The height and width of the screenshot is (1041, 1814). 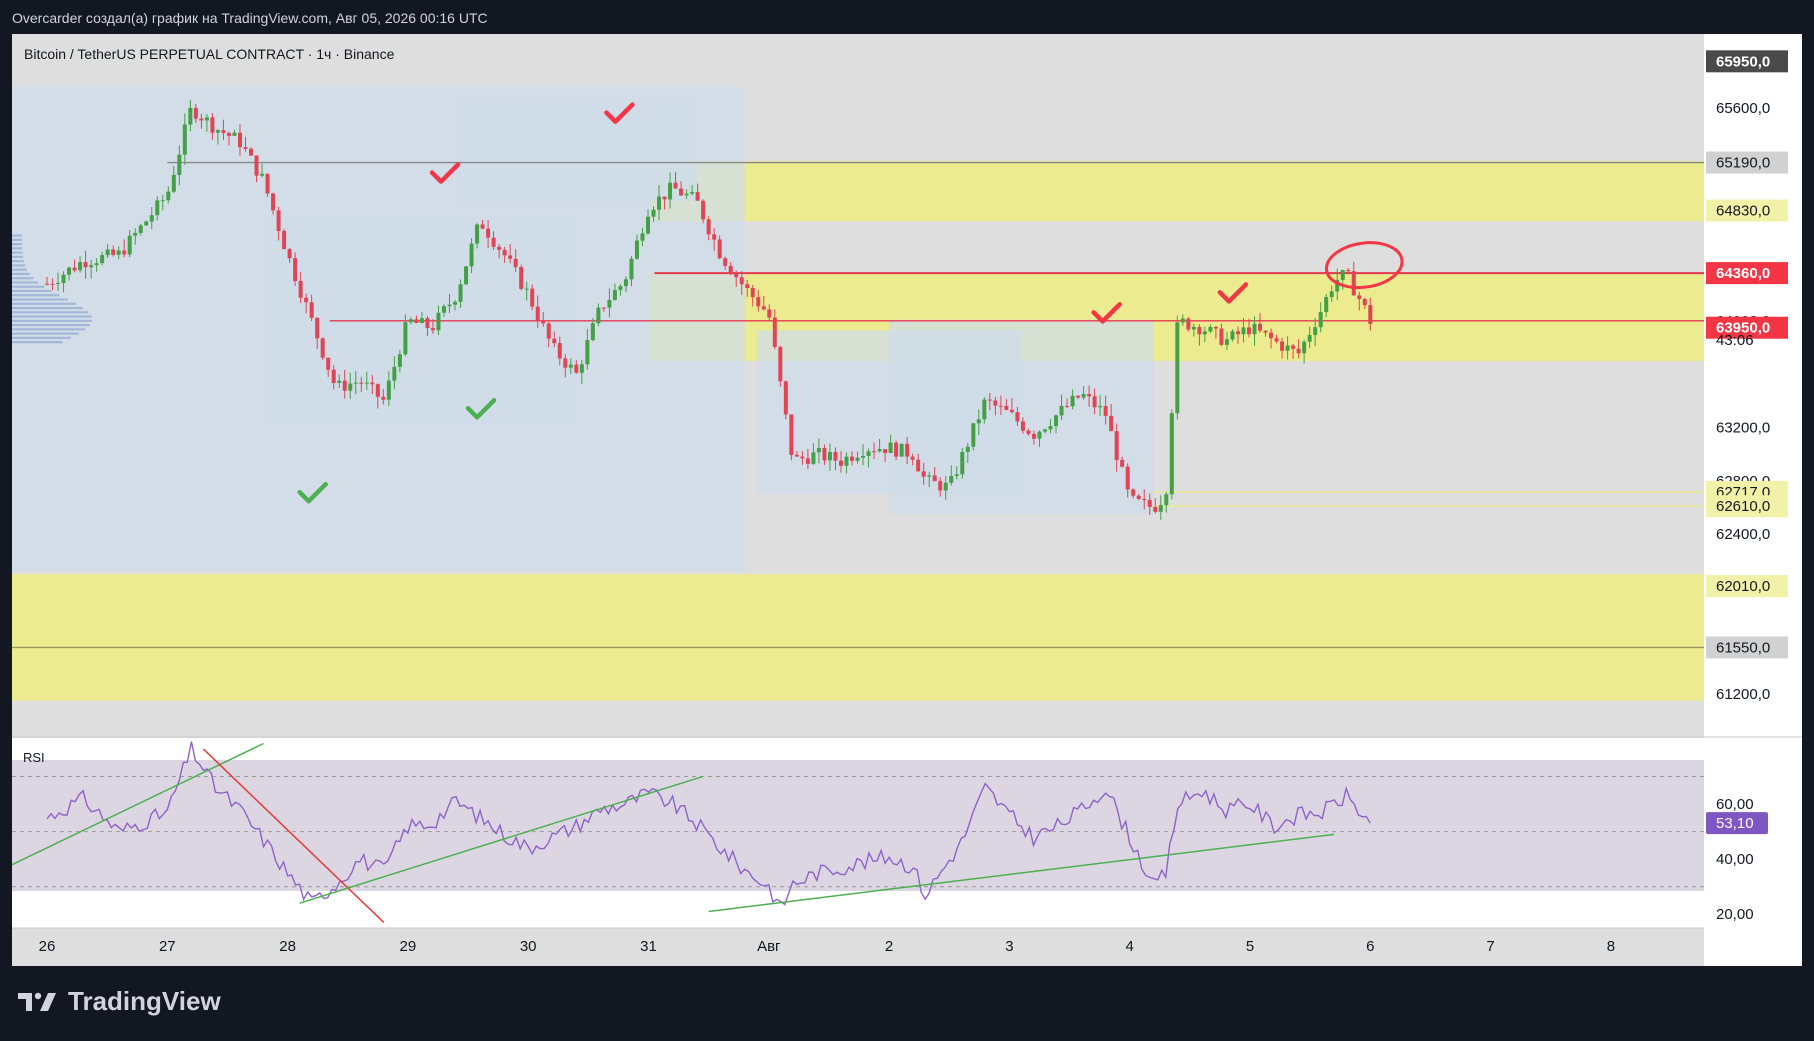 I want to click on time-tick-label: 29, so click(x=408, y=946).